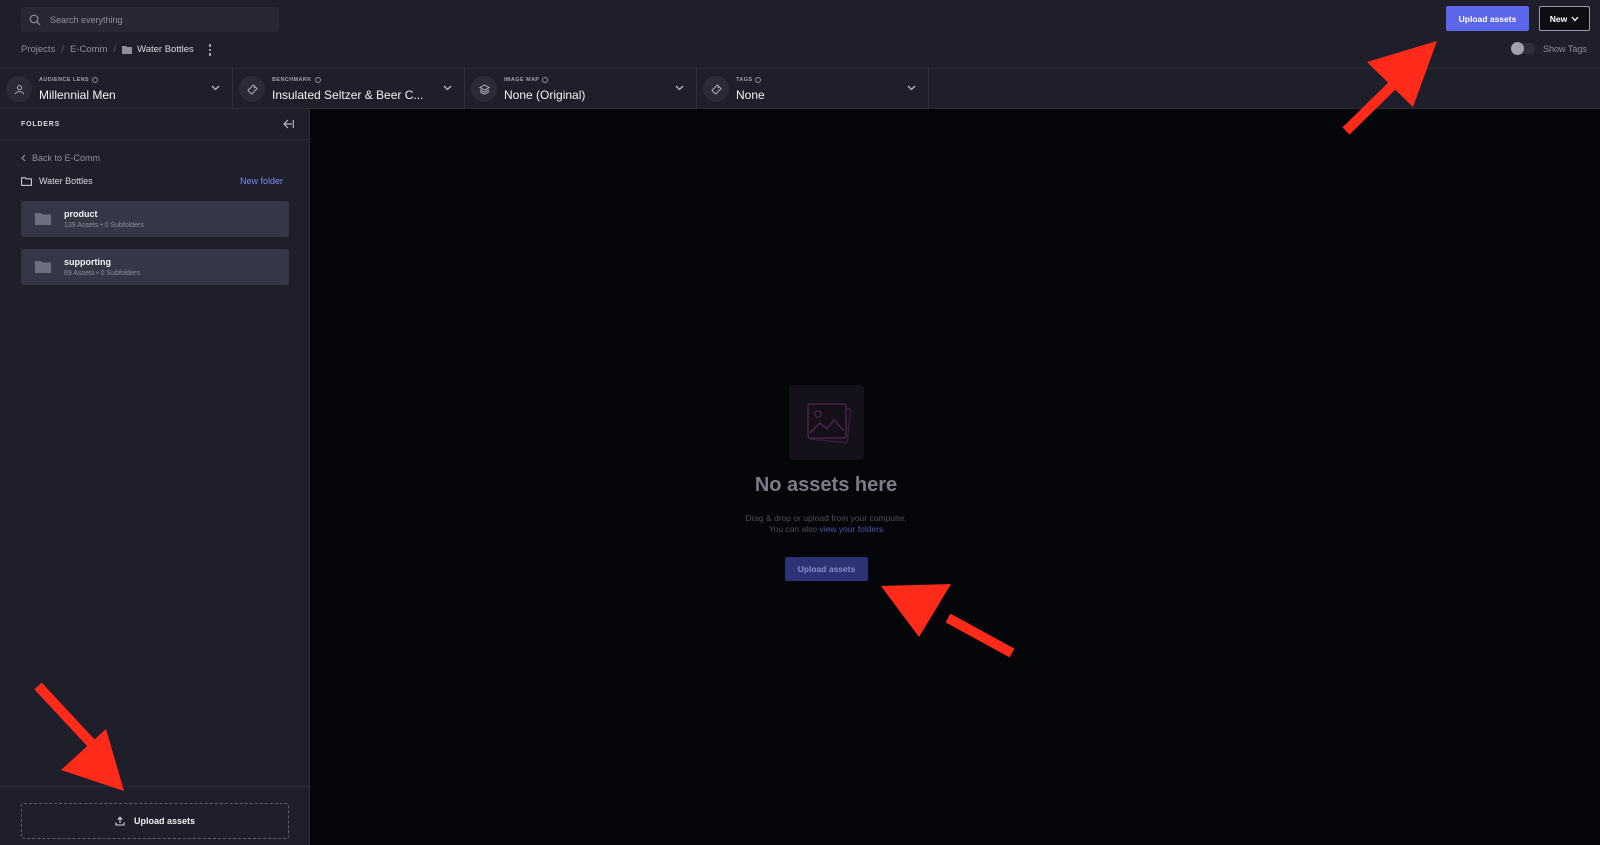 This screenshot has width=1600, height=845. I want to click on sidebar-title: FOLDERS, so click(41, 124).